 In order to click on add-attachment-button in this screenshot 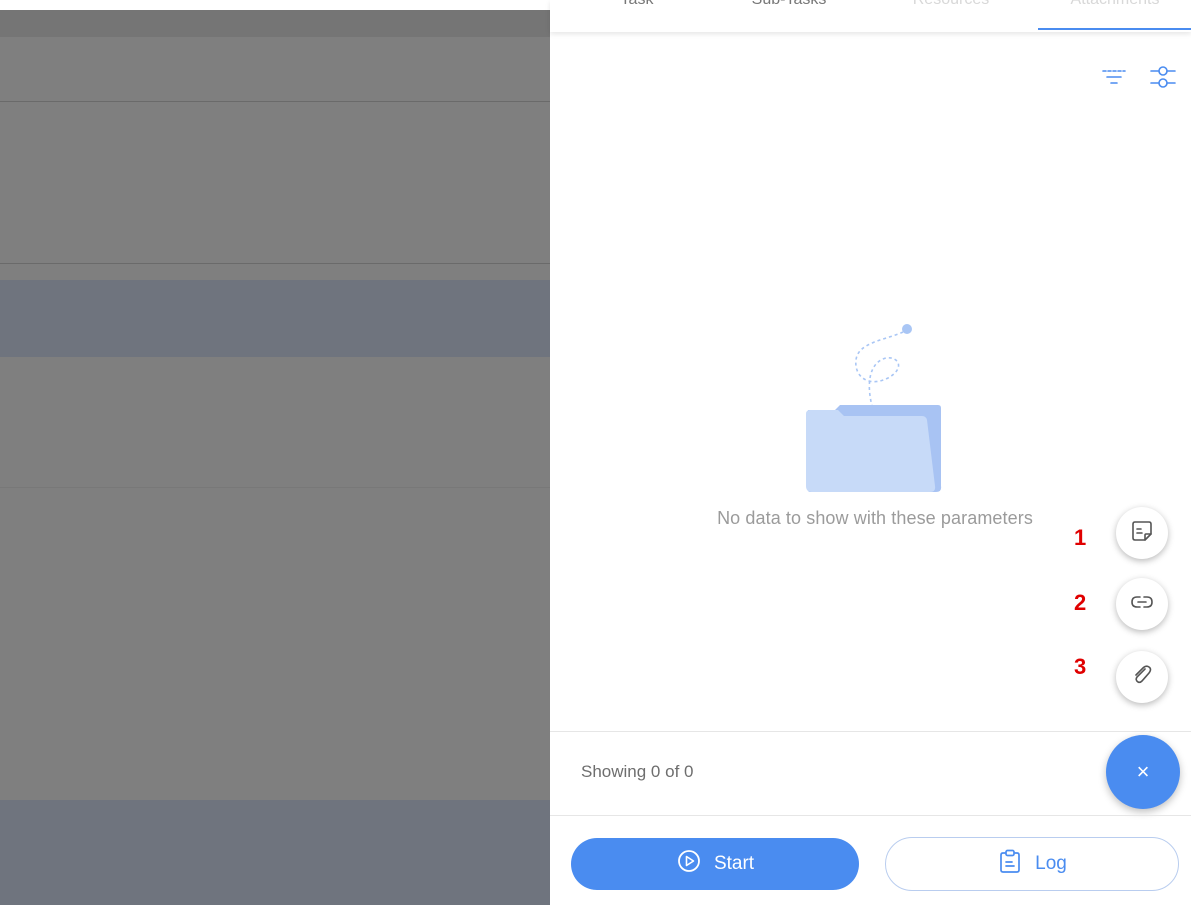, I will do `click(1142, 677)`.